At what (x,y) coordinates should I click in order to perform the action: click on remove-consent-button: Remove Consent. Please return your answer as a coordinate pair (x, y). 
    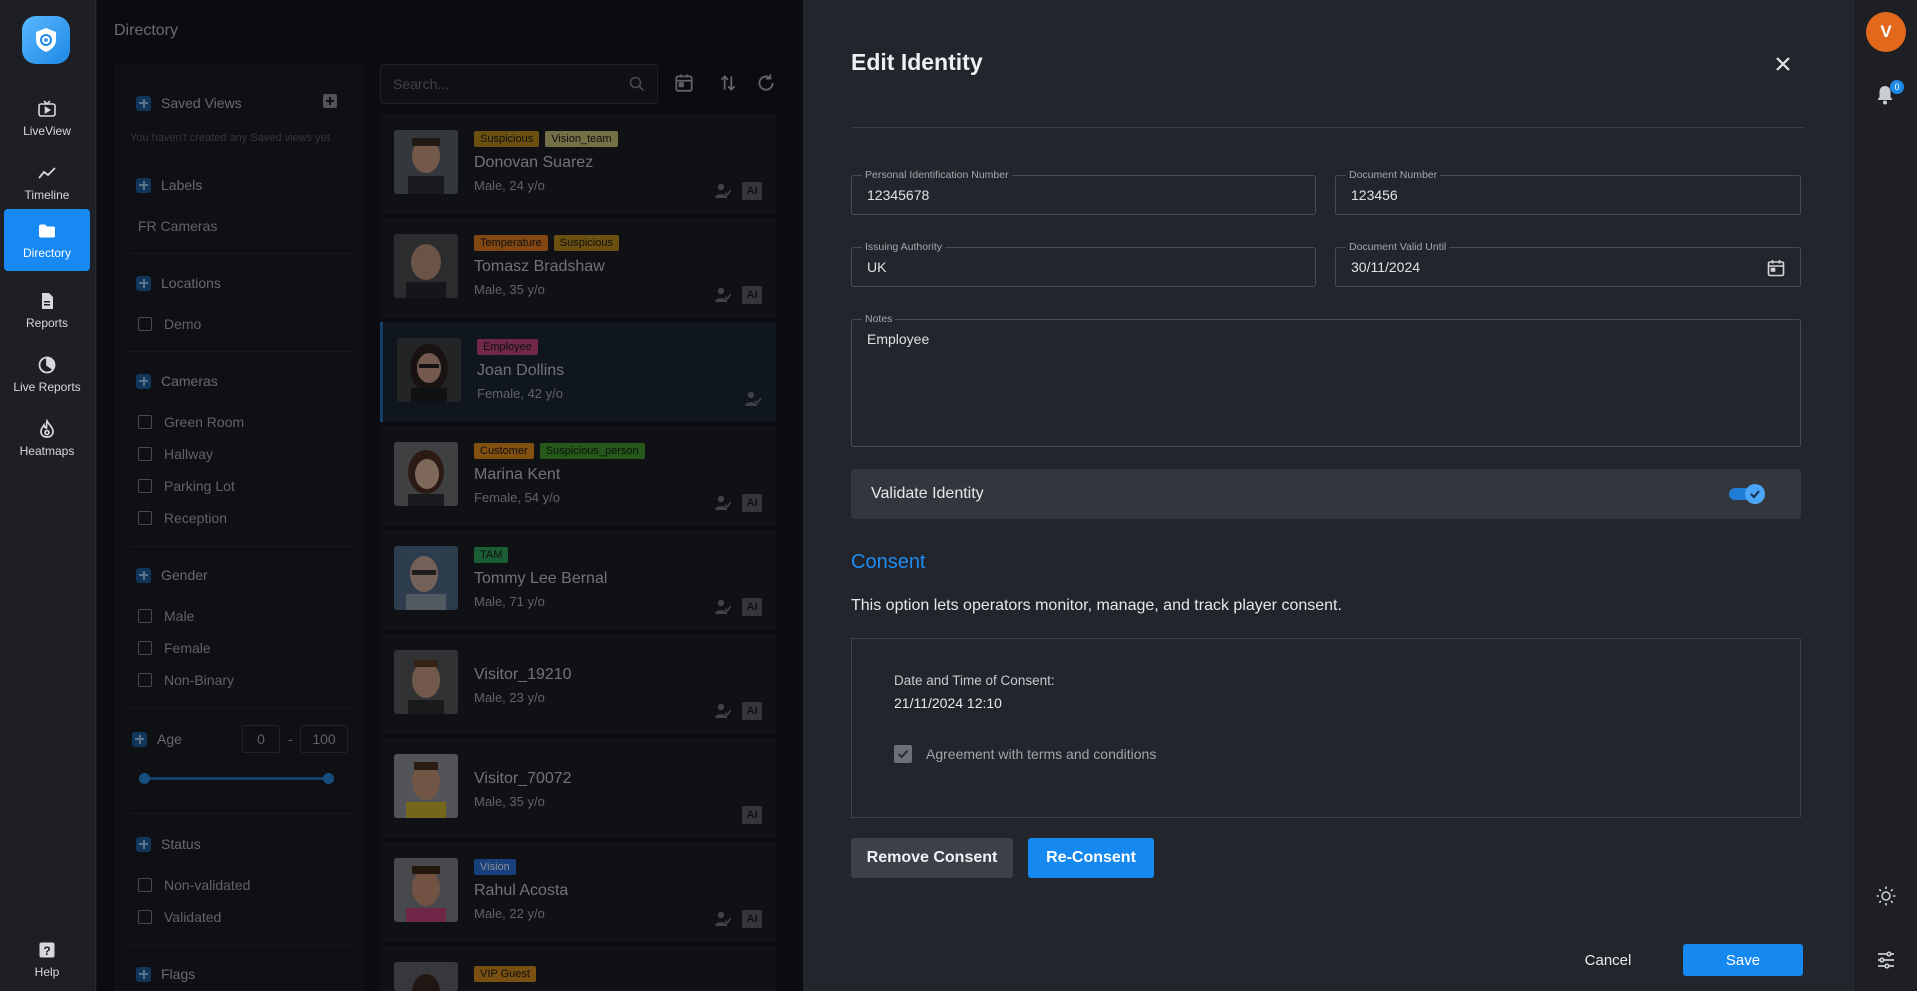
    Looking at the image, I should click on (932, 858).